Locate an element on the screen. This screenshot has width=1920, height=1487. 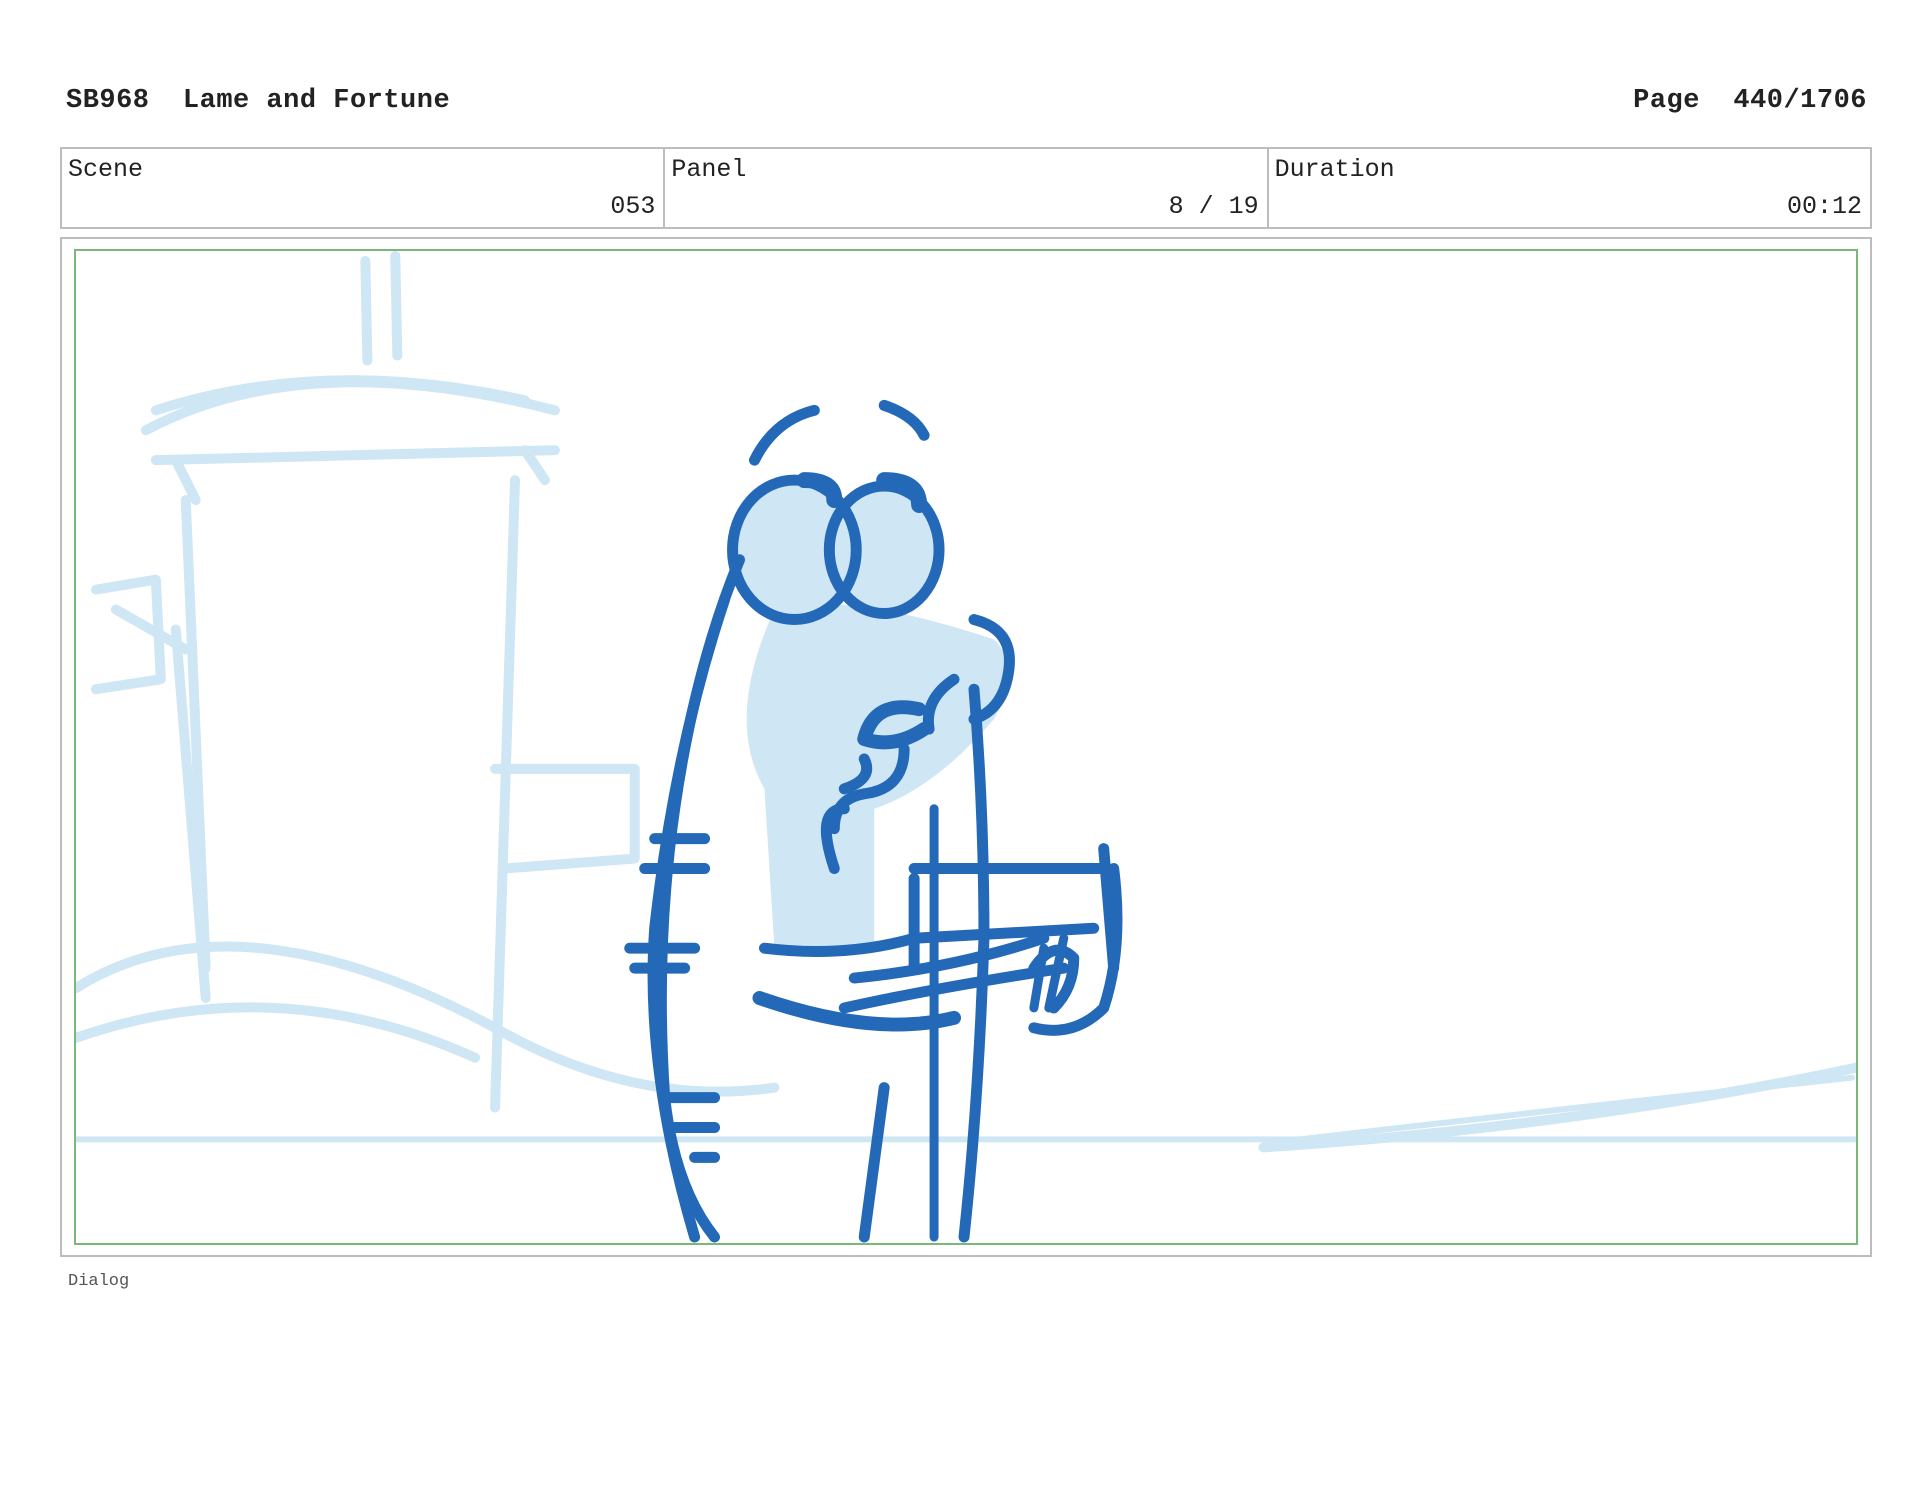
page-counter: Page 440/1706 is located at coordinates (1750, 101).